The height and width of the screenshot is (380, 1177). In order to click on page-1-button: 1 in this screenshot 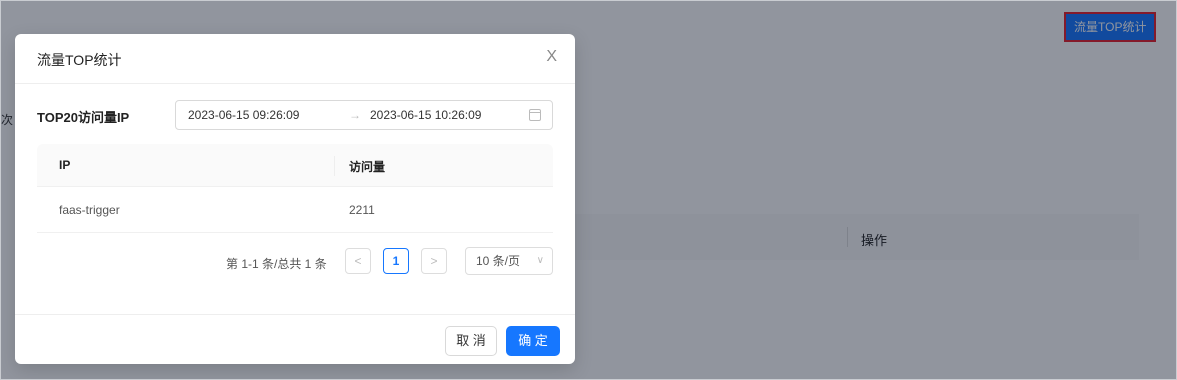, I will do `click(396, 261)`.